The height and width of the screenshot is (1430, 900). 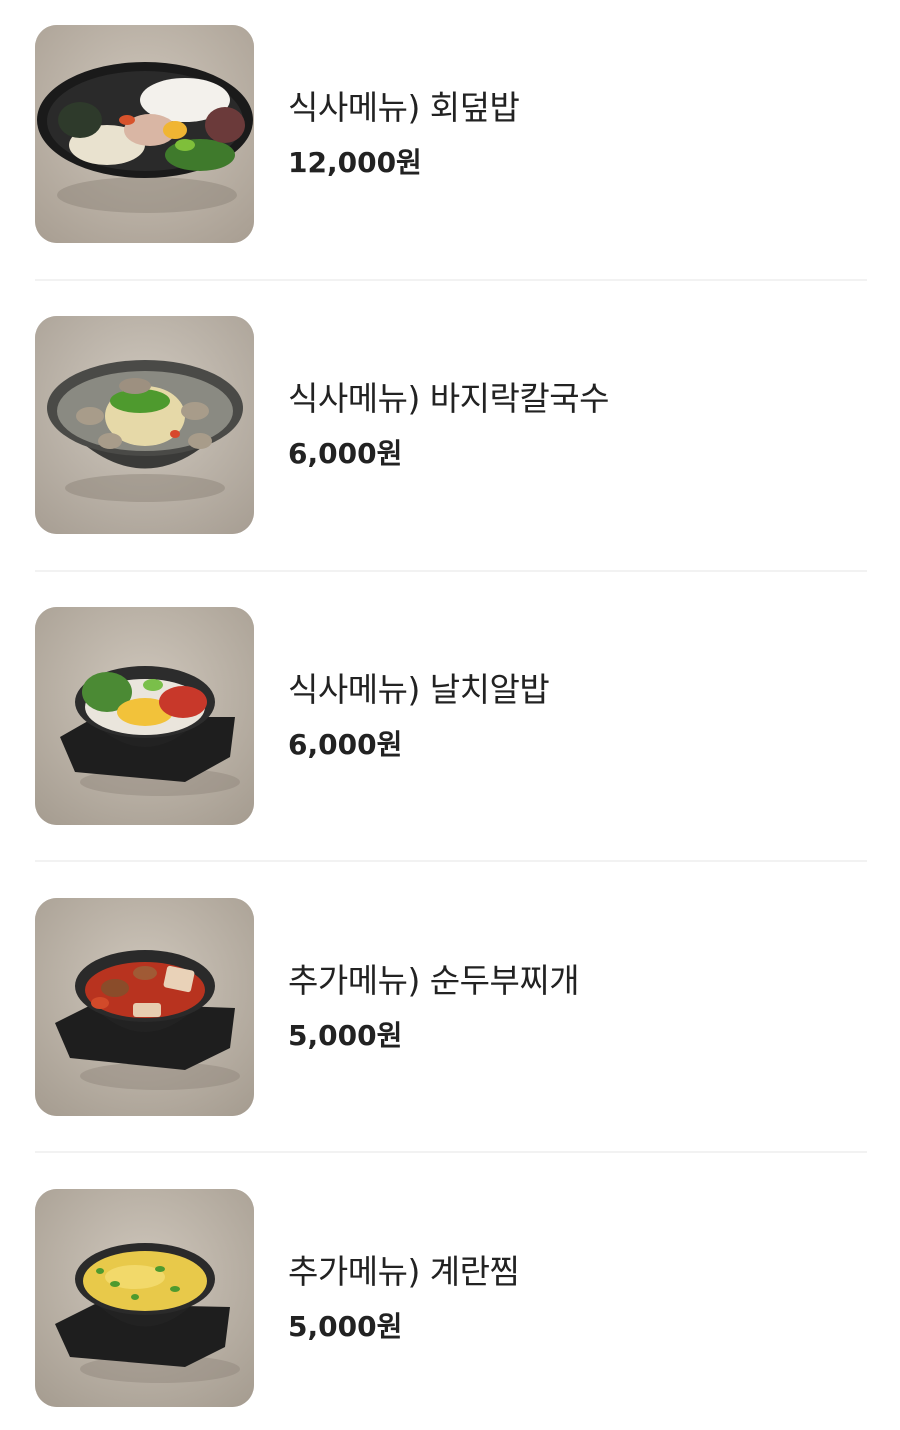 I want to click on menu-item-hoedeopbap: 식사메뉴) 회덮밥 12,000원, so click(x=451, y=134).